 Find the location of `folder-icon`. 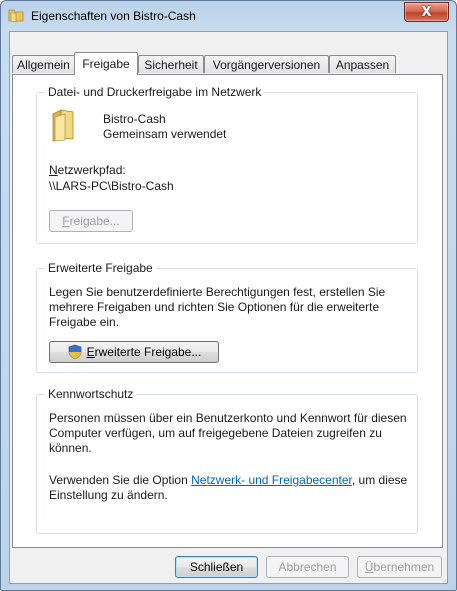

folder-icon is located at coordinates (16, 16).